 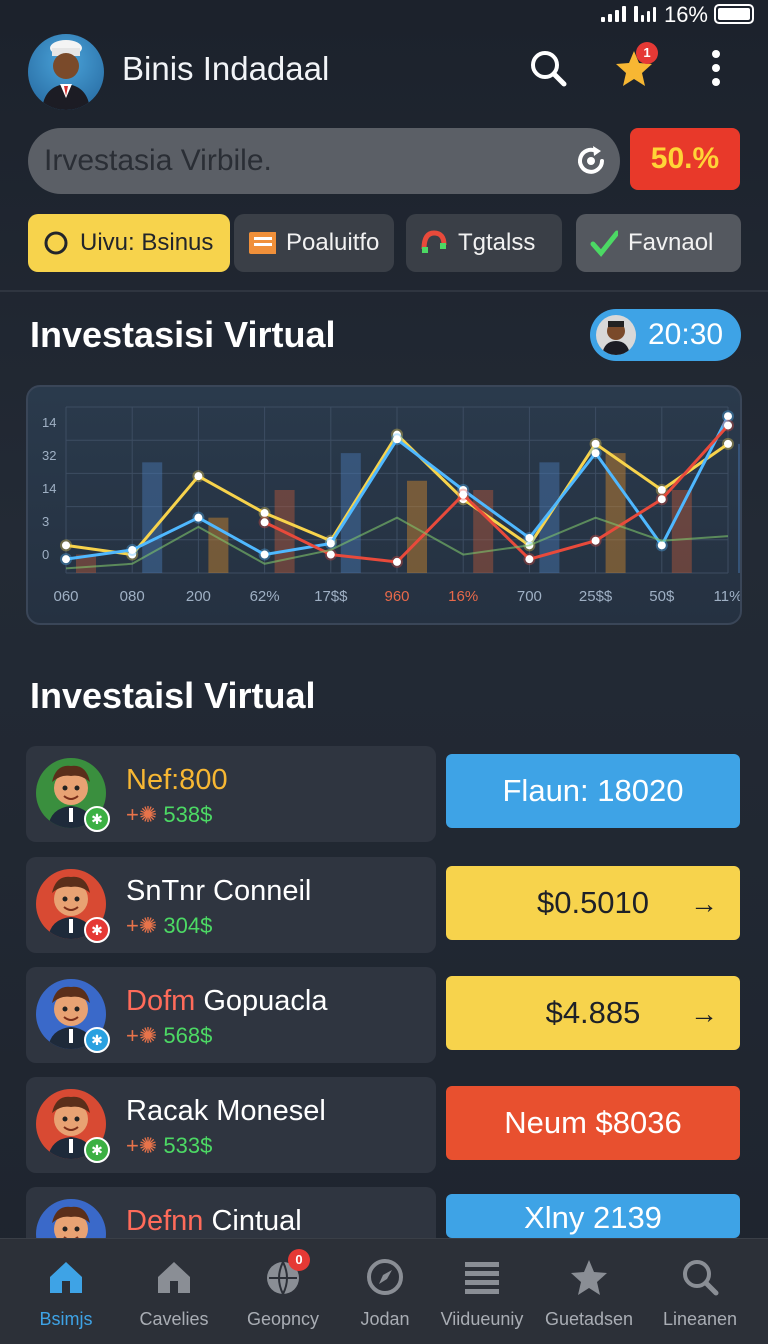 I want to click on search-input, so click(x=304, y=161).